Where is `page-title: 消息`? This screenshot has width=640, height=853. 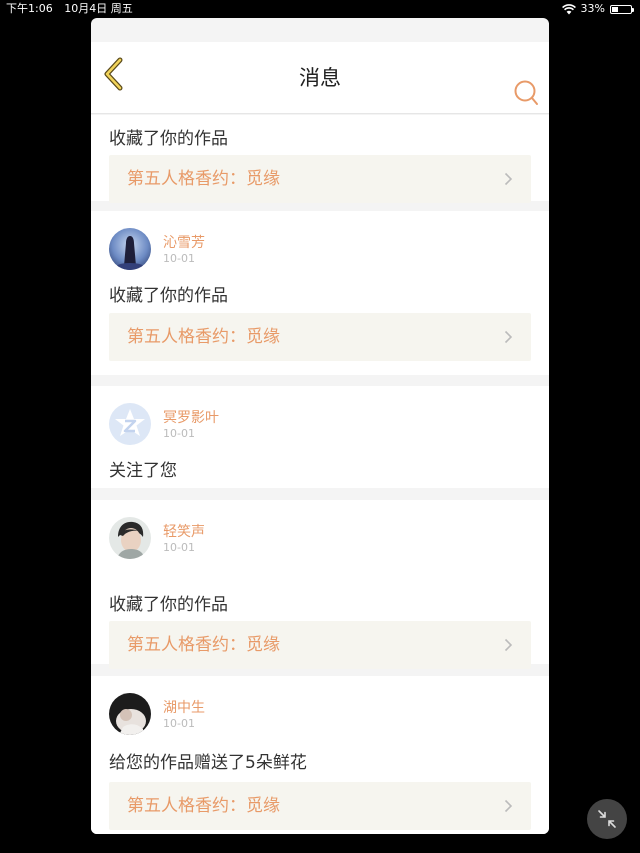 page-title: 消息 is located at coordinates (320, 78).